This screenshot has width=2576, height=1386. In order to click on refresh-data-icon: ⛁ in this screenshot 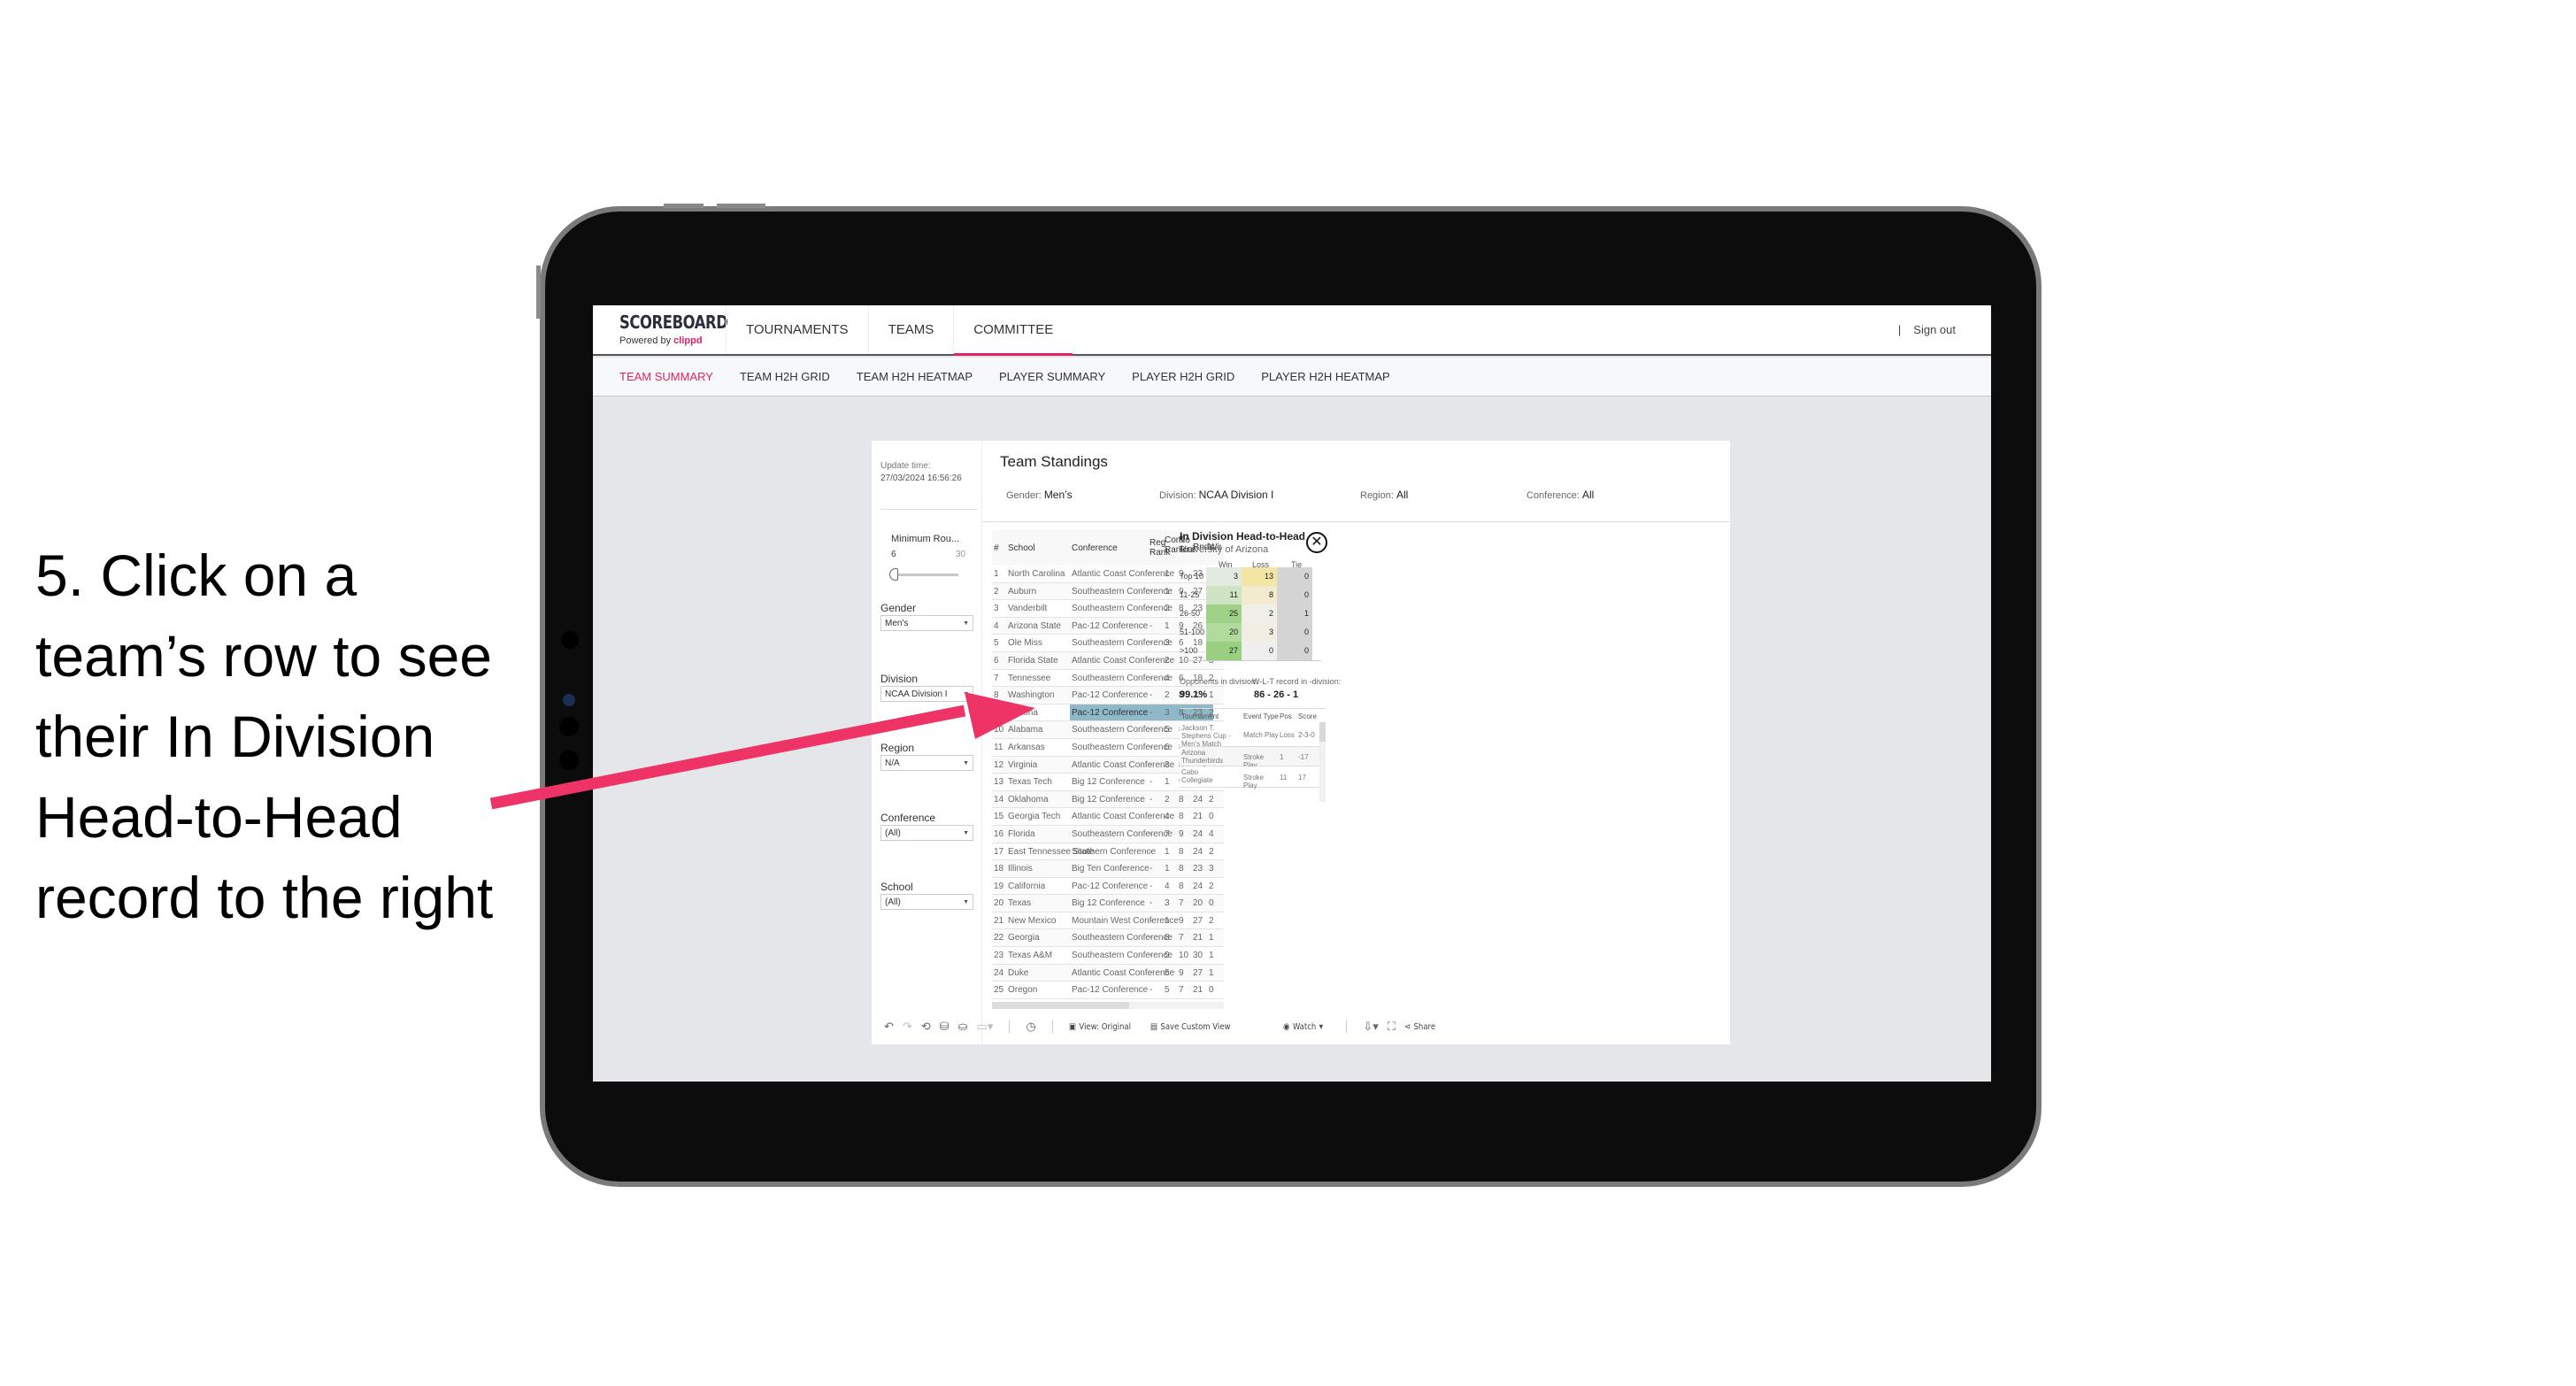, I will do `click(945, 1027)`.